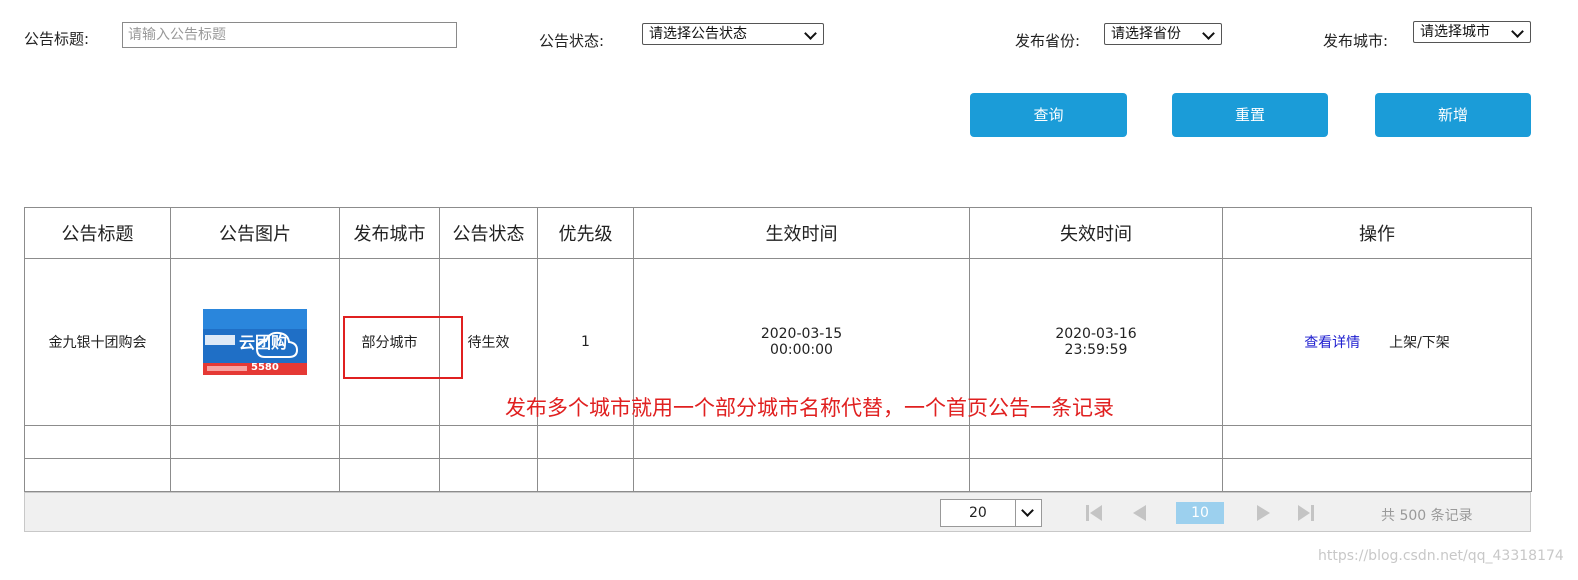 The image size is (1578, 580). I want to click on status-filter-label: 公告状态:, so click(572, 41).